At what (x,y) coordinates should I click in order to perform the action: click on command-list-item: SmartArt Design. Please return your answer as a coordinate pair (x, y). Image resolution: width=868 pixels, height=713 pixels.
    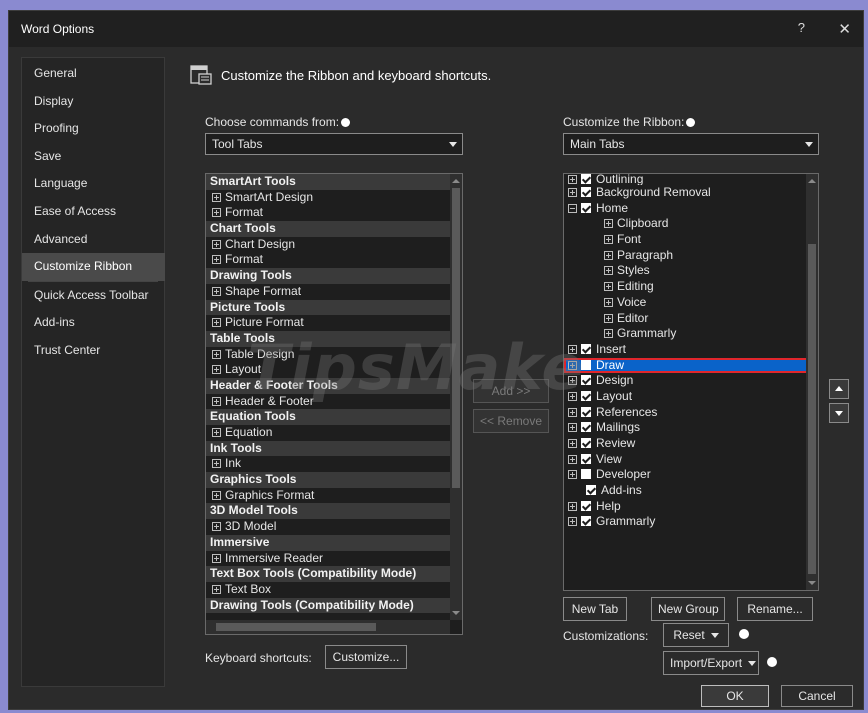
    Looking at the image, I should click on (334, 198).